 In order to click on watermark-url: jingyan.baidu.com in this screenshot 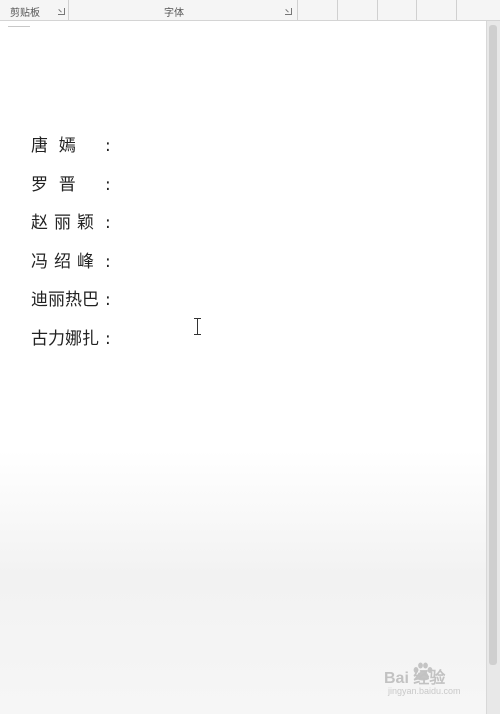, I will do `click(424, 691)`.